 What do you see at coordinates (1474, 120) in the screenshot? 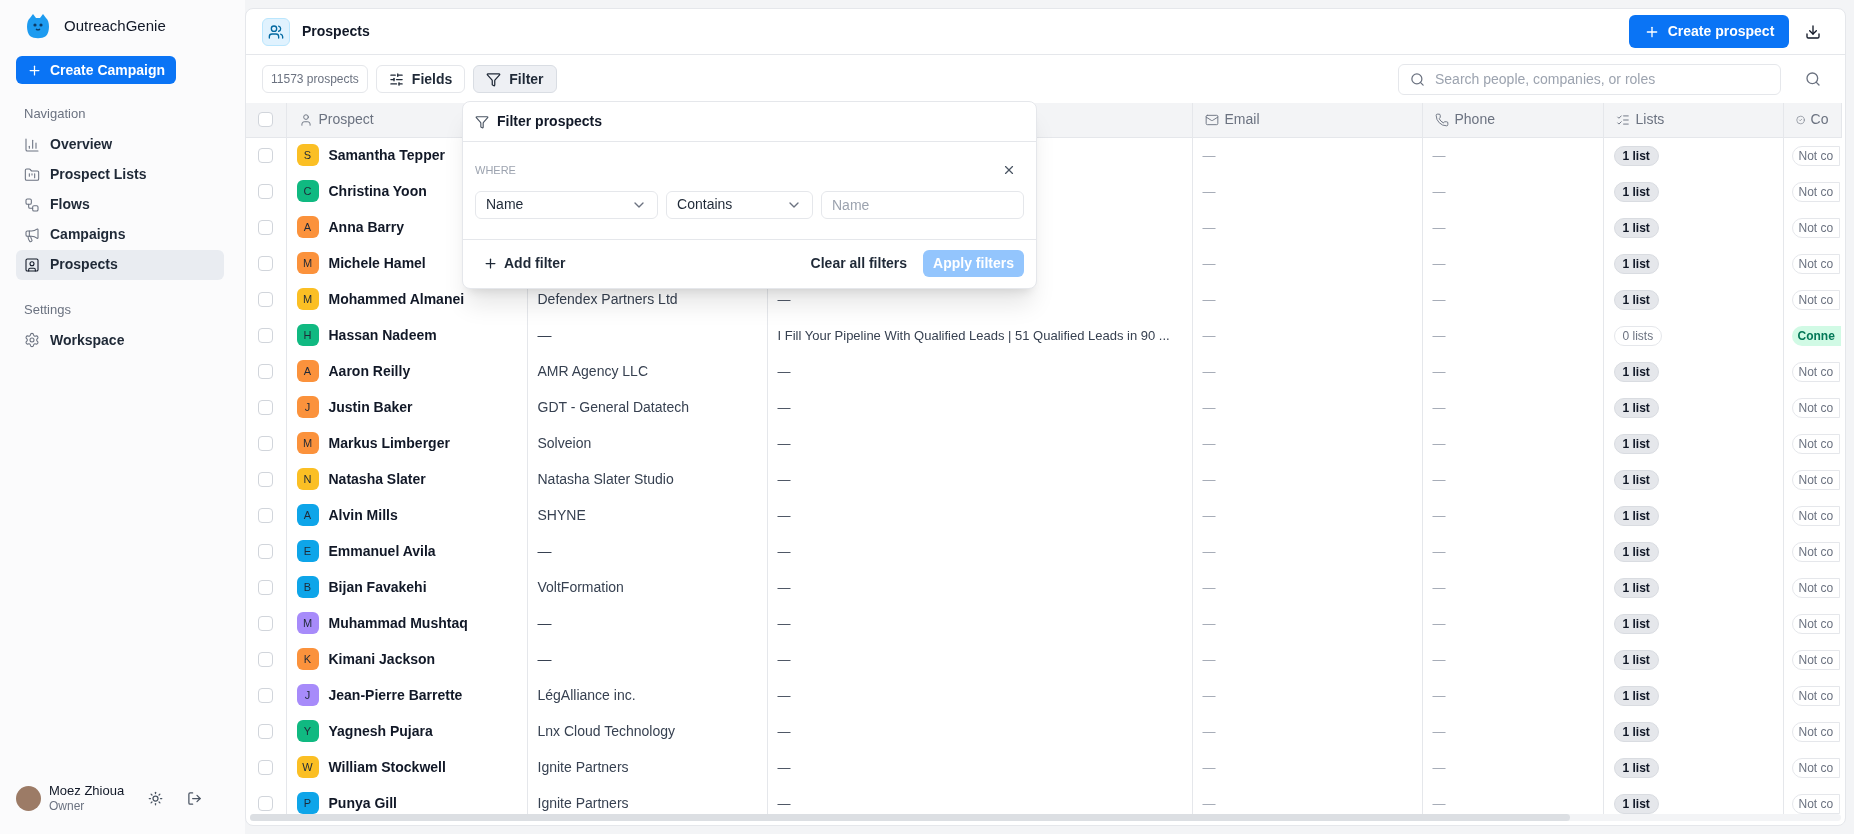
I see `column-header: Phone` at bounding box center [1474, 120].